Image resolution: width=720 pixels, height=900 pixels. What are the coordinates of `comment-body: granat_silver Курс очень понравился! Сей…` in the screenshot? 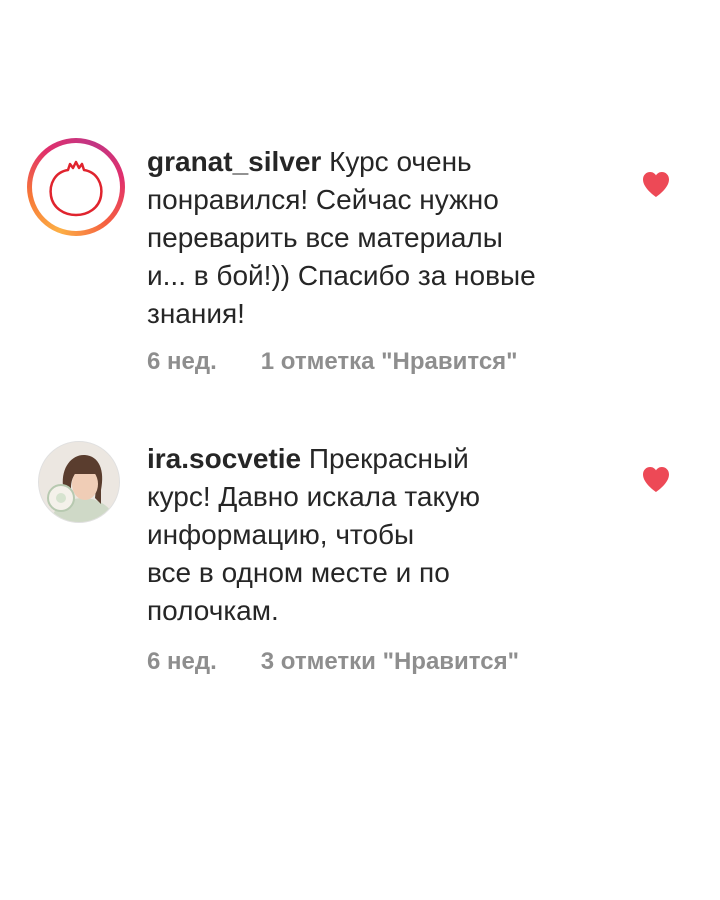 It's located at (367, 238).